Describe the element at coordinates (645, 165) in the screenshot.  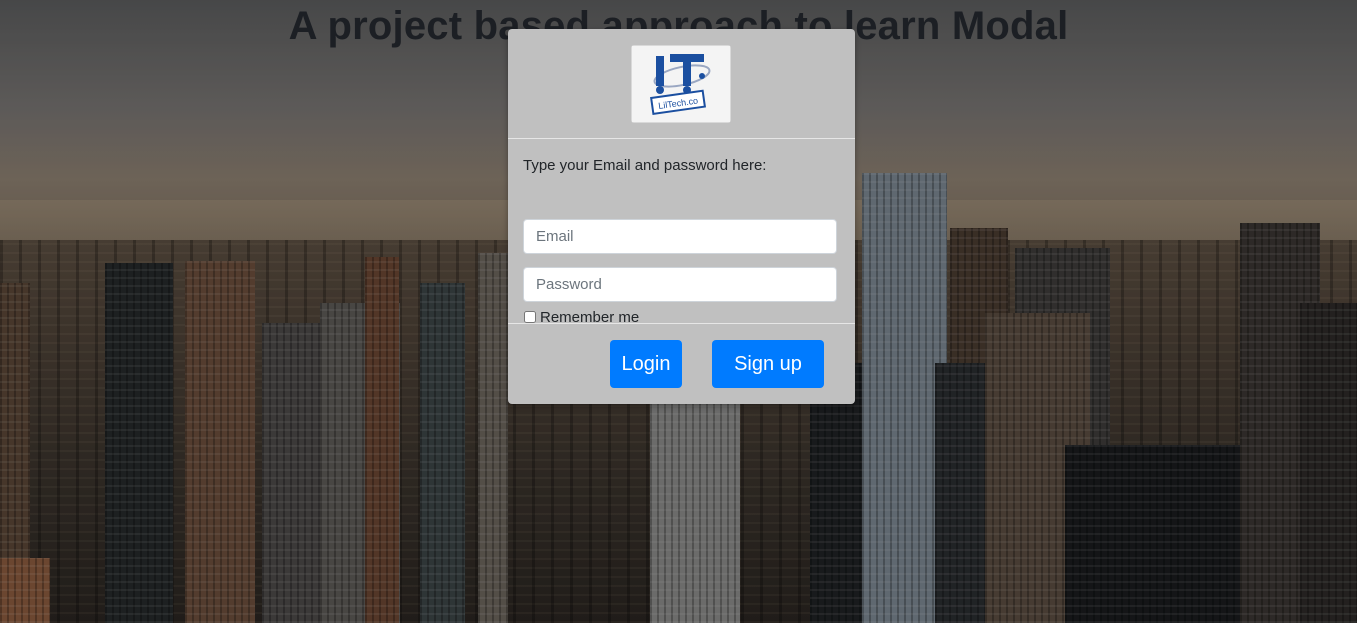
I see `login-prompt: Type your Email and password here:` at that location.